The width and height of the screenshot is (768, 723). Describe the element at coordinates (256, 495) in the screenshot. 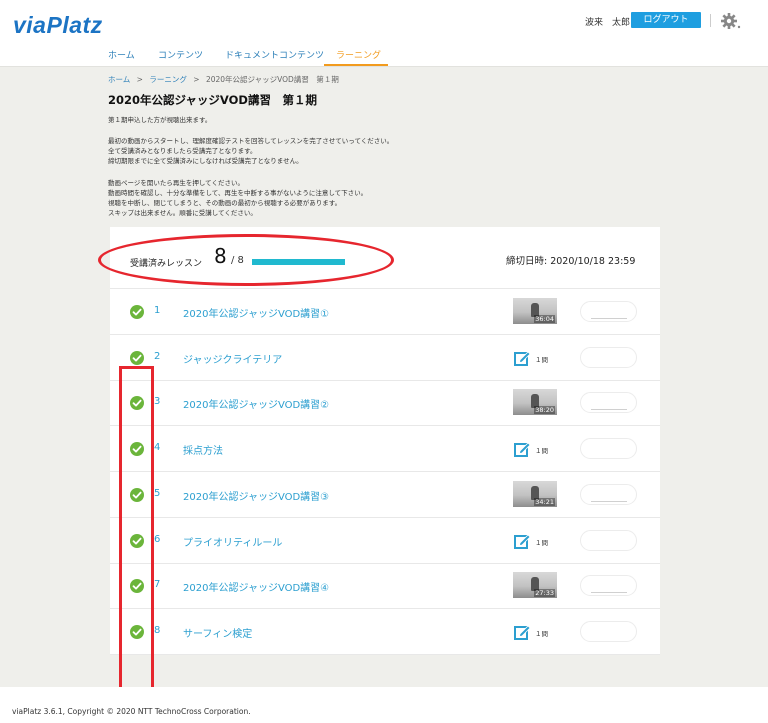

I see `lesson-title-link: 2020年公認ジャッジVOD講習③` at that location.